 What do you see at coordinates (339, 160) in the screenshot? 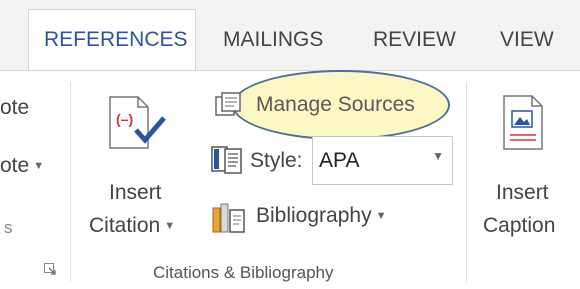
I see `style-select-value: APA` at bounding box center [339, 160].